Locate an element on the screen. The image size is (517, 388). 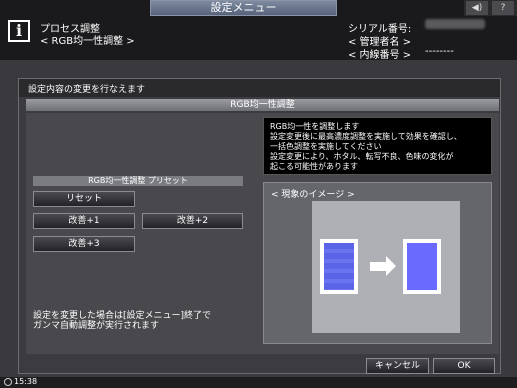
arrow-right-icon-head is located at coordinates (391, 266).